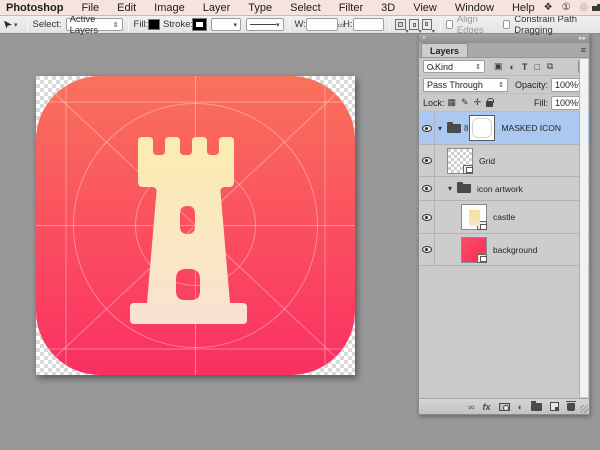 The height and width of the screenshot is (450, 600). Describe the element at coordinates (525, 67) in the screenshot. I see `filter-type-layers-icon: T` at that location.